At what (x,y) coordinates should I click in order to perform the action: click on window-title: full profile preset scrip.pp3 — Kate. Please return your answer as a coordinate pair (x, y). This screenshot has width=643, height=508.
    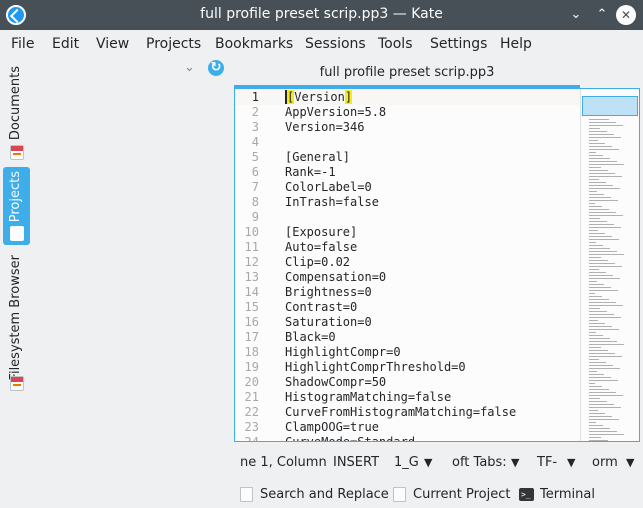
    Looking at the image, I should click on (321, 14).